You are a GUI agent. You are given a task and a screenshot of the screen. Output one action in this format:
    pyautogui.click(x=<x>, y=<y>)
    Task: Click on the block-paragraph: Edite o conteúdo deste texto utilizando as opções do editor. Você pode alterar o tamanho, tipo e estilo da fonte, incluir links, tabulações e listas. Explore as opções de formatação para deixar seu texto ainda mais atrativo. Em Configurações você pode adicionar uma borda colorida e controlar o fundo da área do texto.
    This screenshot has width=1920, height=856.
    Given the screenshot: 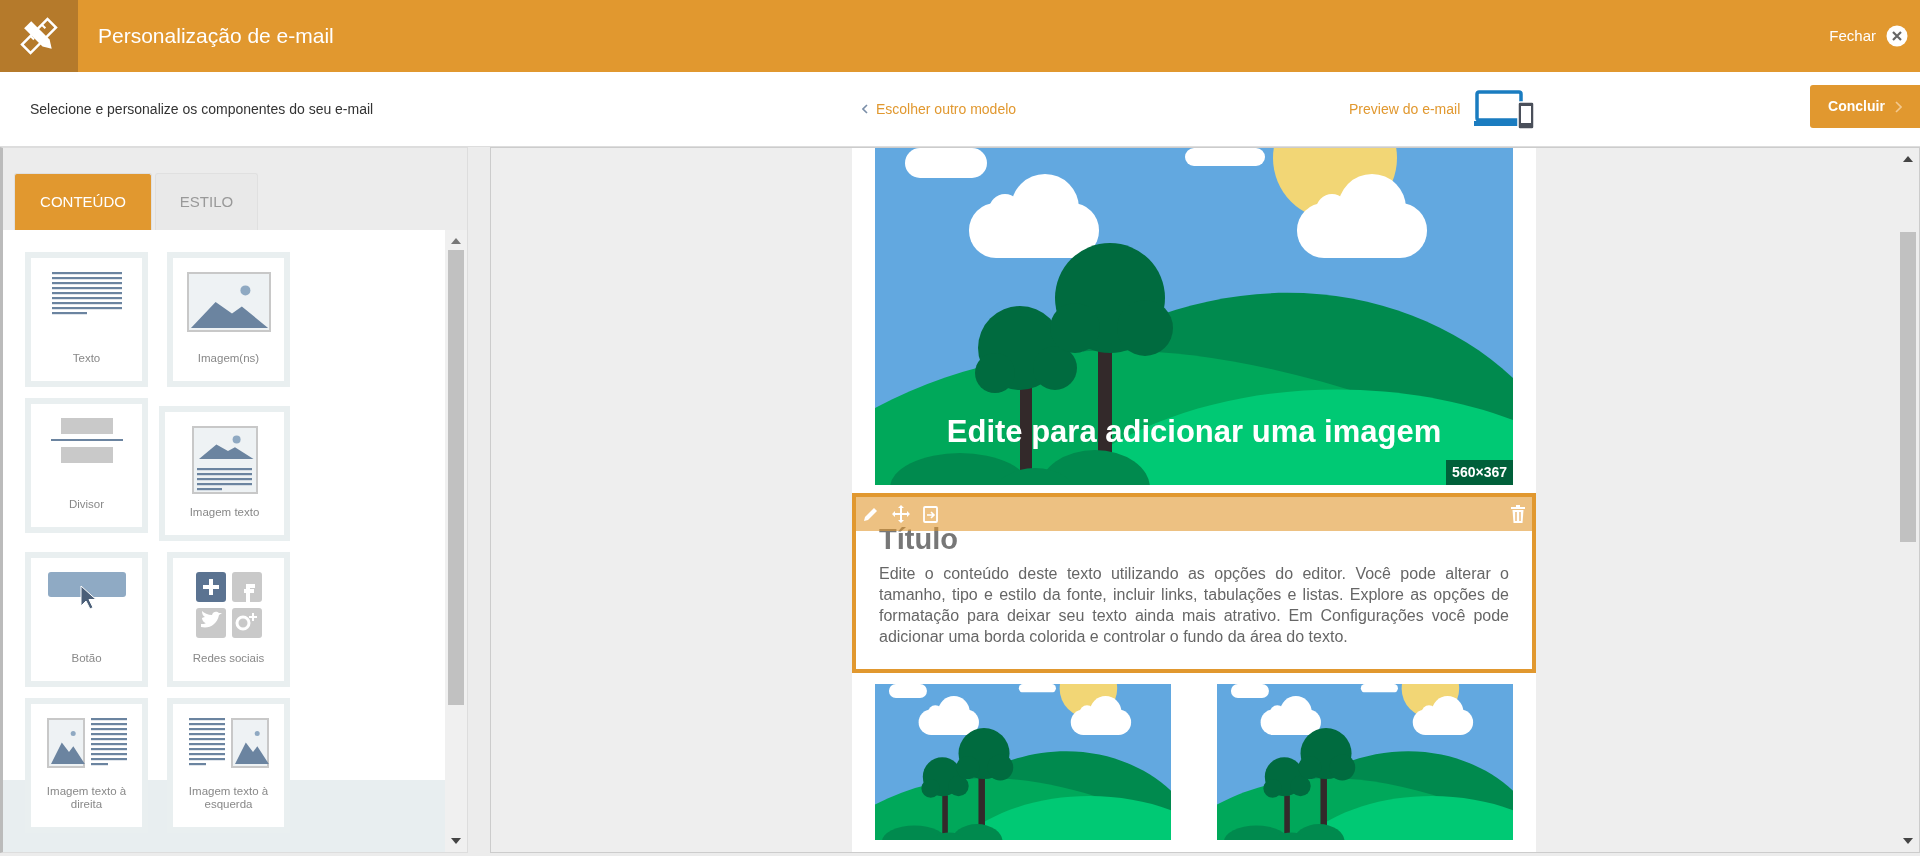 What is the action you would take?
    pyautogui.click(x=1194, y=605)
    